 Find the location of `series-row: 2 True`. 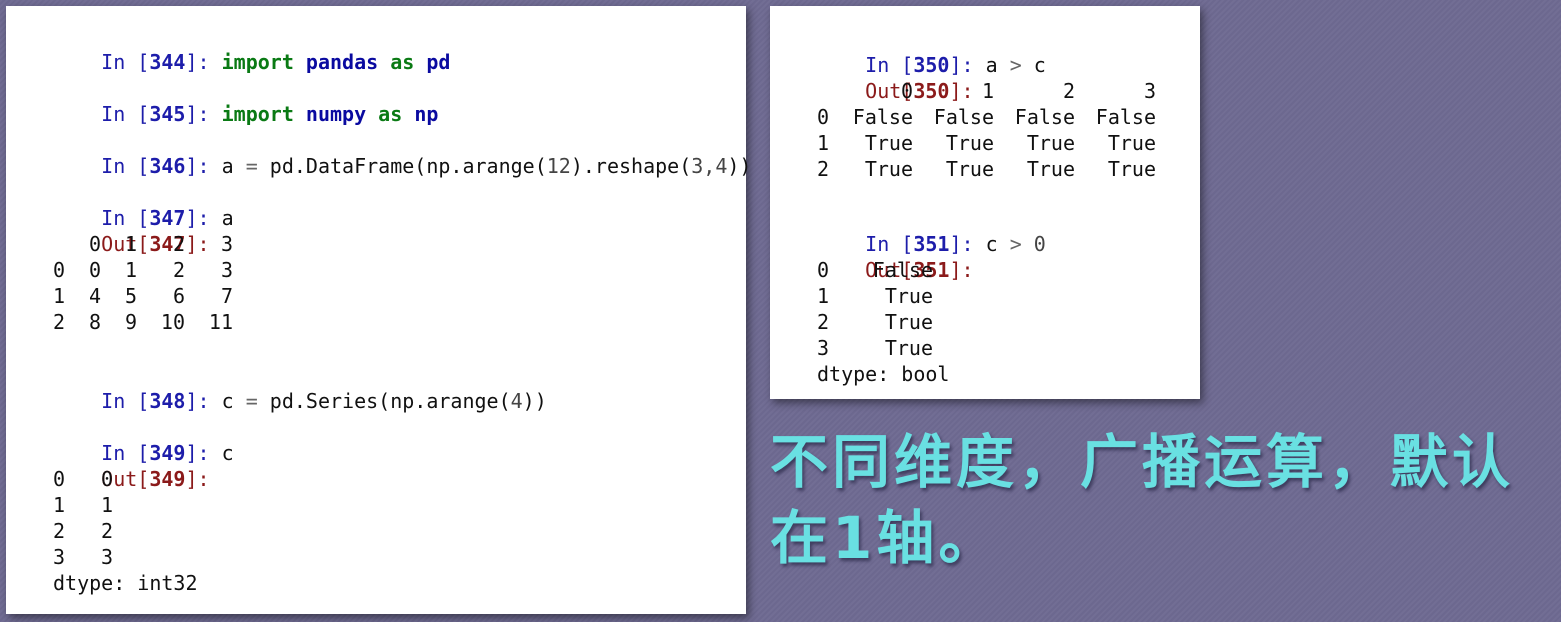

series-row: 2 True is located at coordinates (875, 322).